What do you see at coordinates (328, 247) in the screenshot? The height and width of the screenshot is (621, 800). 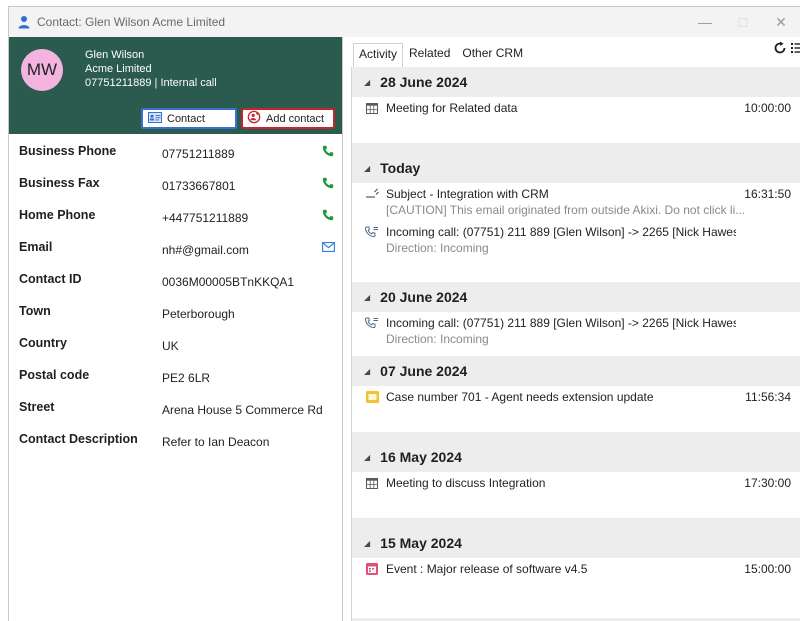 I see `mail-icon` at bounding box center [328, 247].